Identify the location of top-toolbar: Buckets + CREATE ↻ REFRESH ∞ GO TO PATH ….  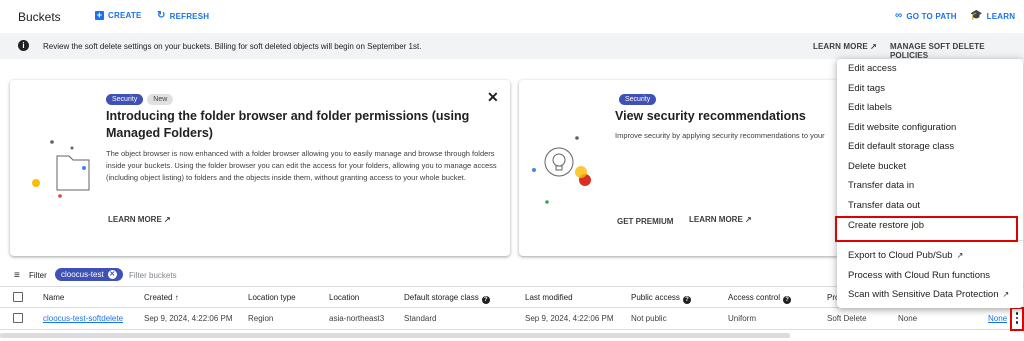
(512, 16).